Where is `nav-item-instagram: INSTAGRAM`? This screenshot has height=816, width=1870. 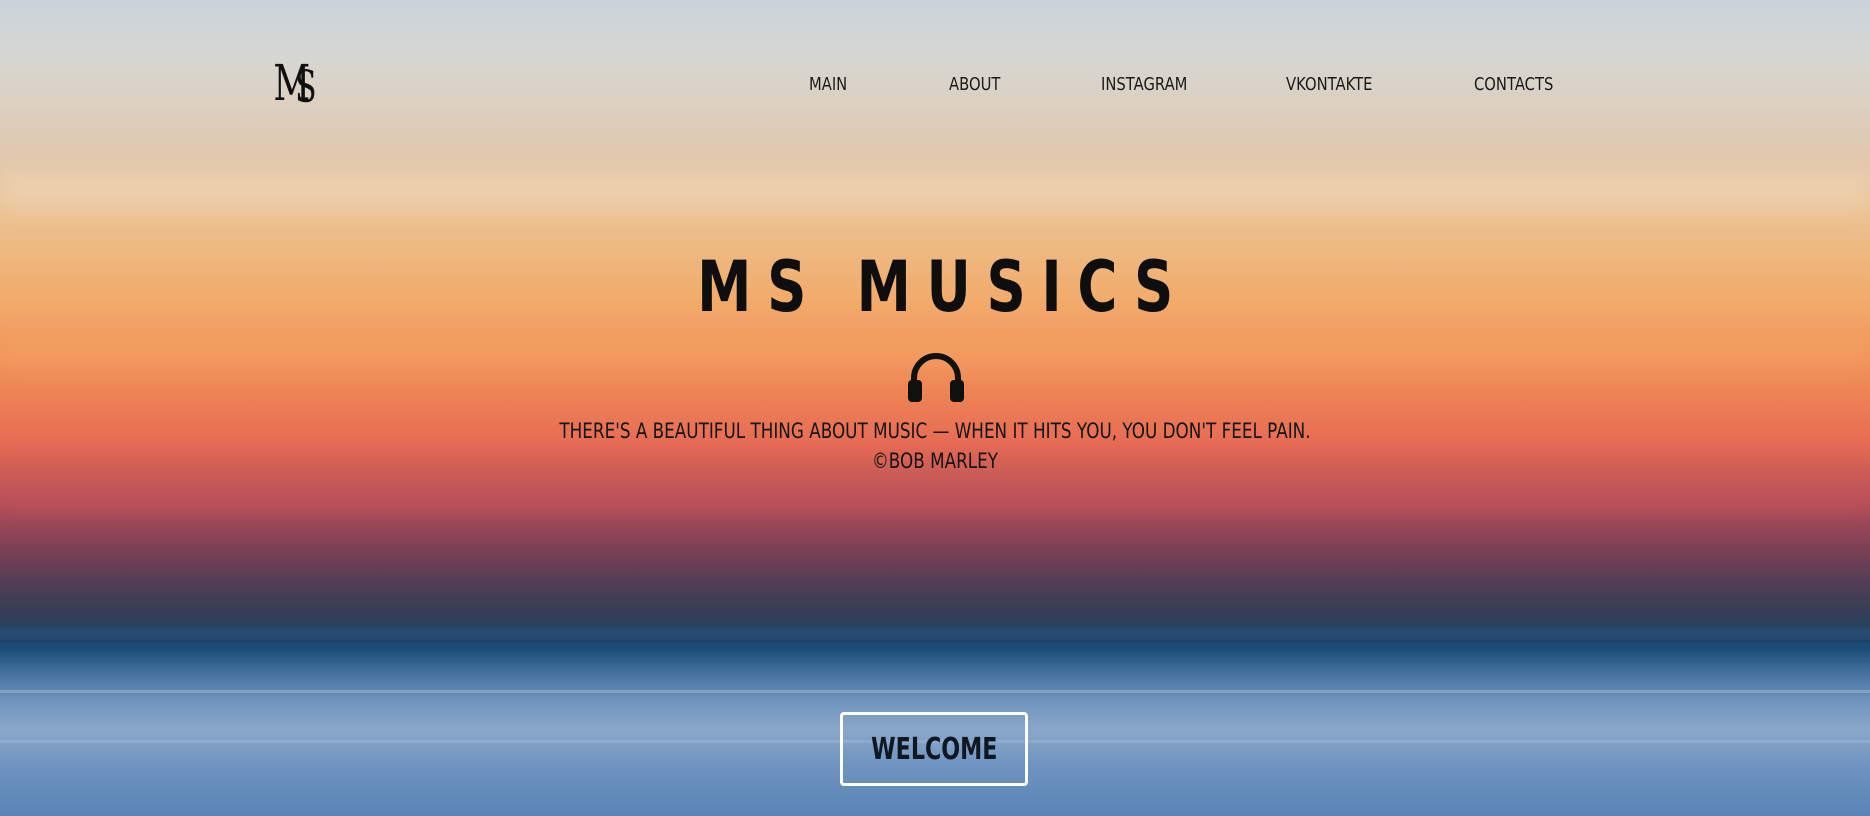
nav-item-instagram: INSTAGRAM is located at coordinates (1144, 84).